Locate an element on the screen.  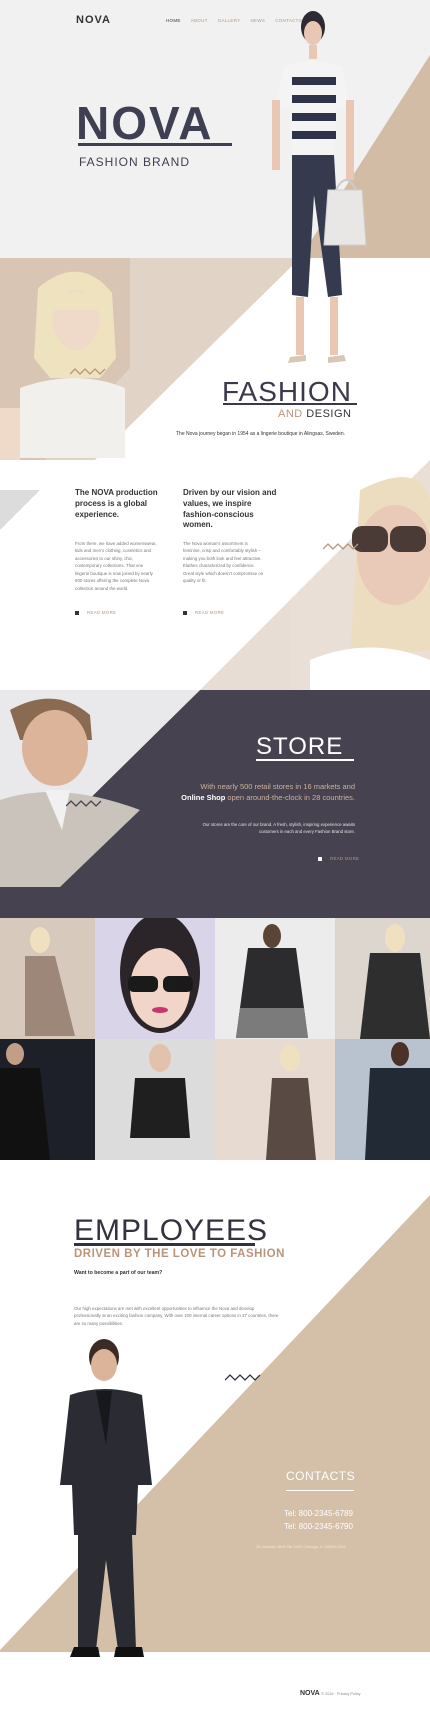
store-title: STORE is located at coordinates (300, 746).